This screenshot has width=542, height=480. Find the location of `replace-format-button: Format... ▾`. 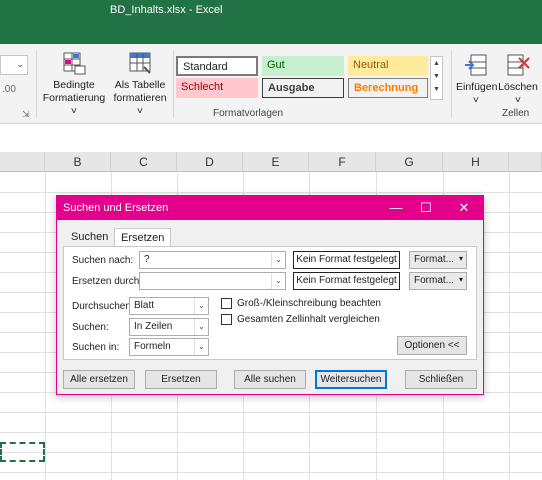

replace-format-button: Format... ▾ is located at coordinates (438, 281).